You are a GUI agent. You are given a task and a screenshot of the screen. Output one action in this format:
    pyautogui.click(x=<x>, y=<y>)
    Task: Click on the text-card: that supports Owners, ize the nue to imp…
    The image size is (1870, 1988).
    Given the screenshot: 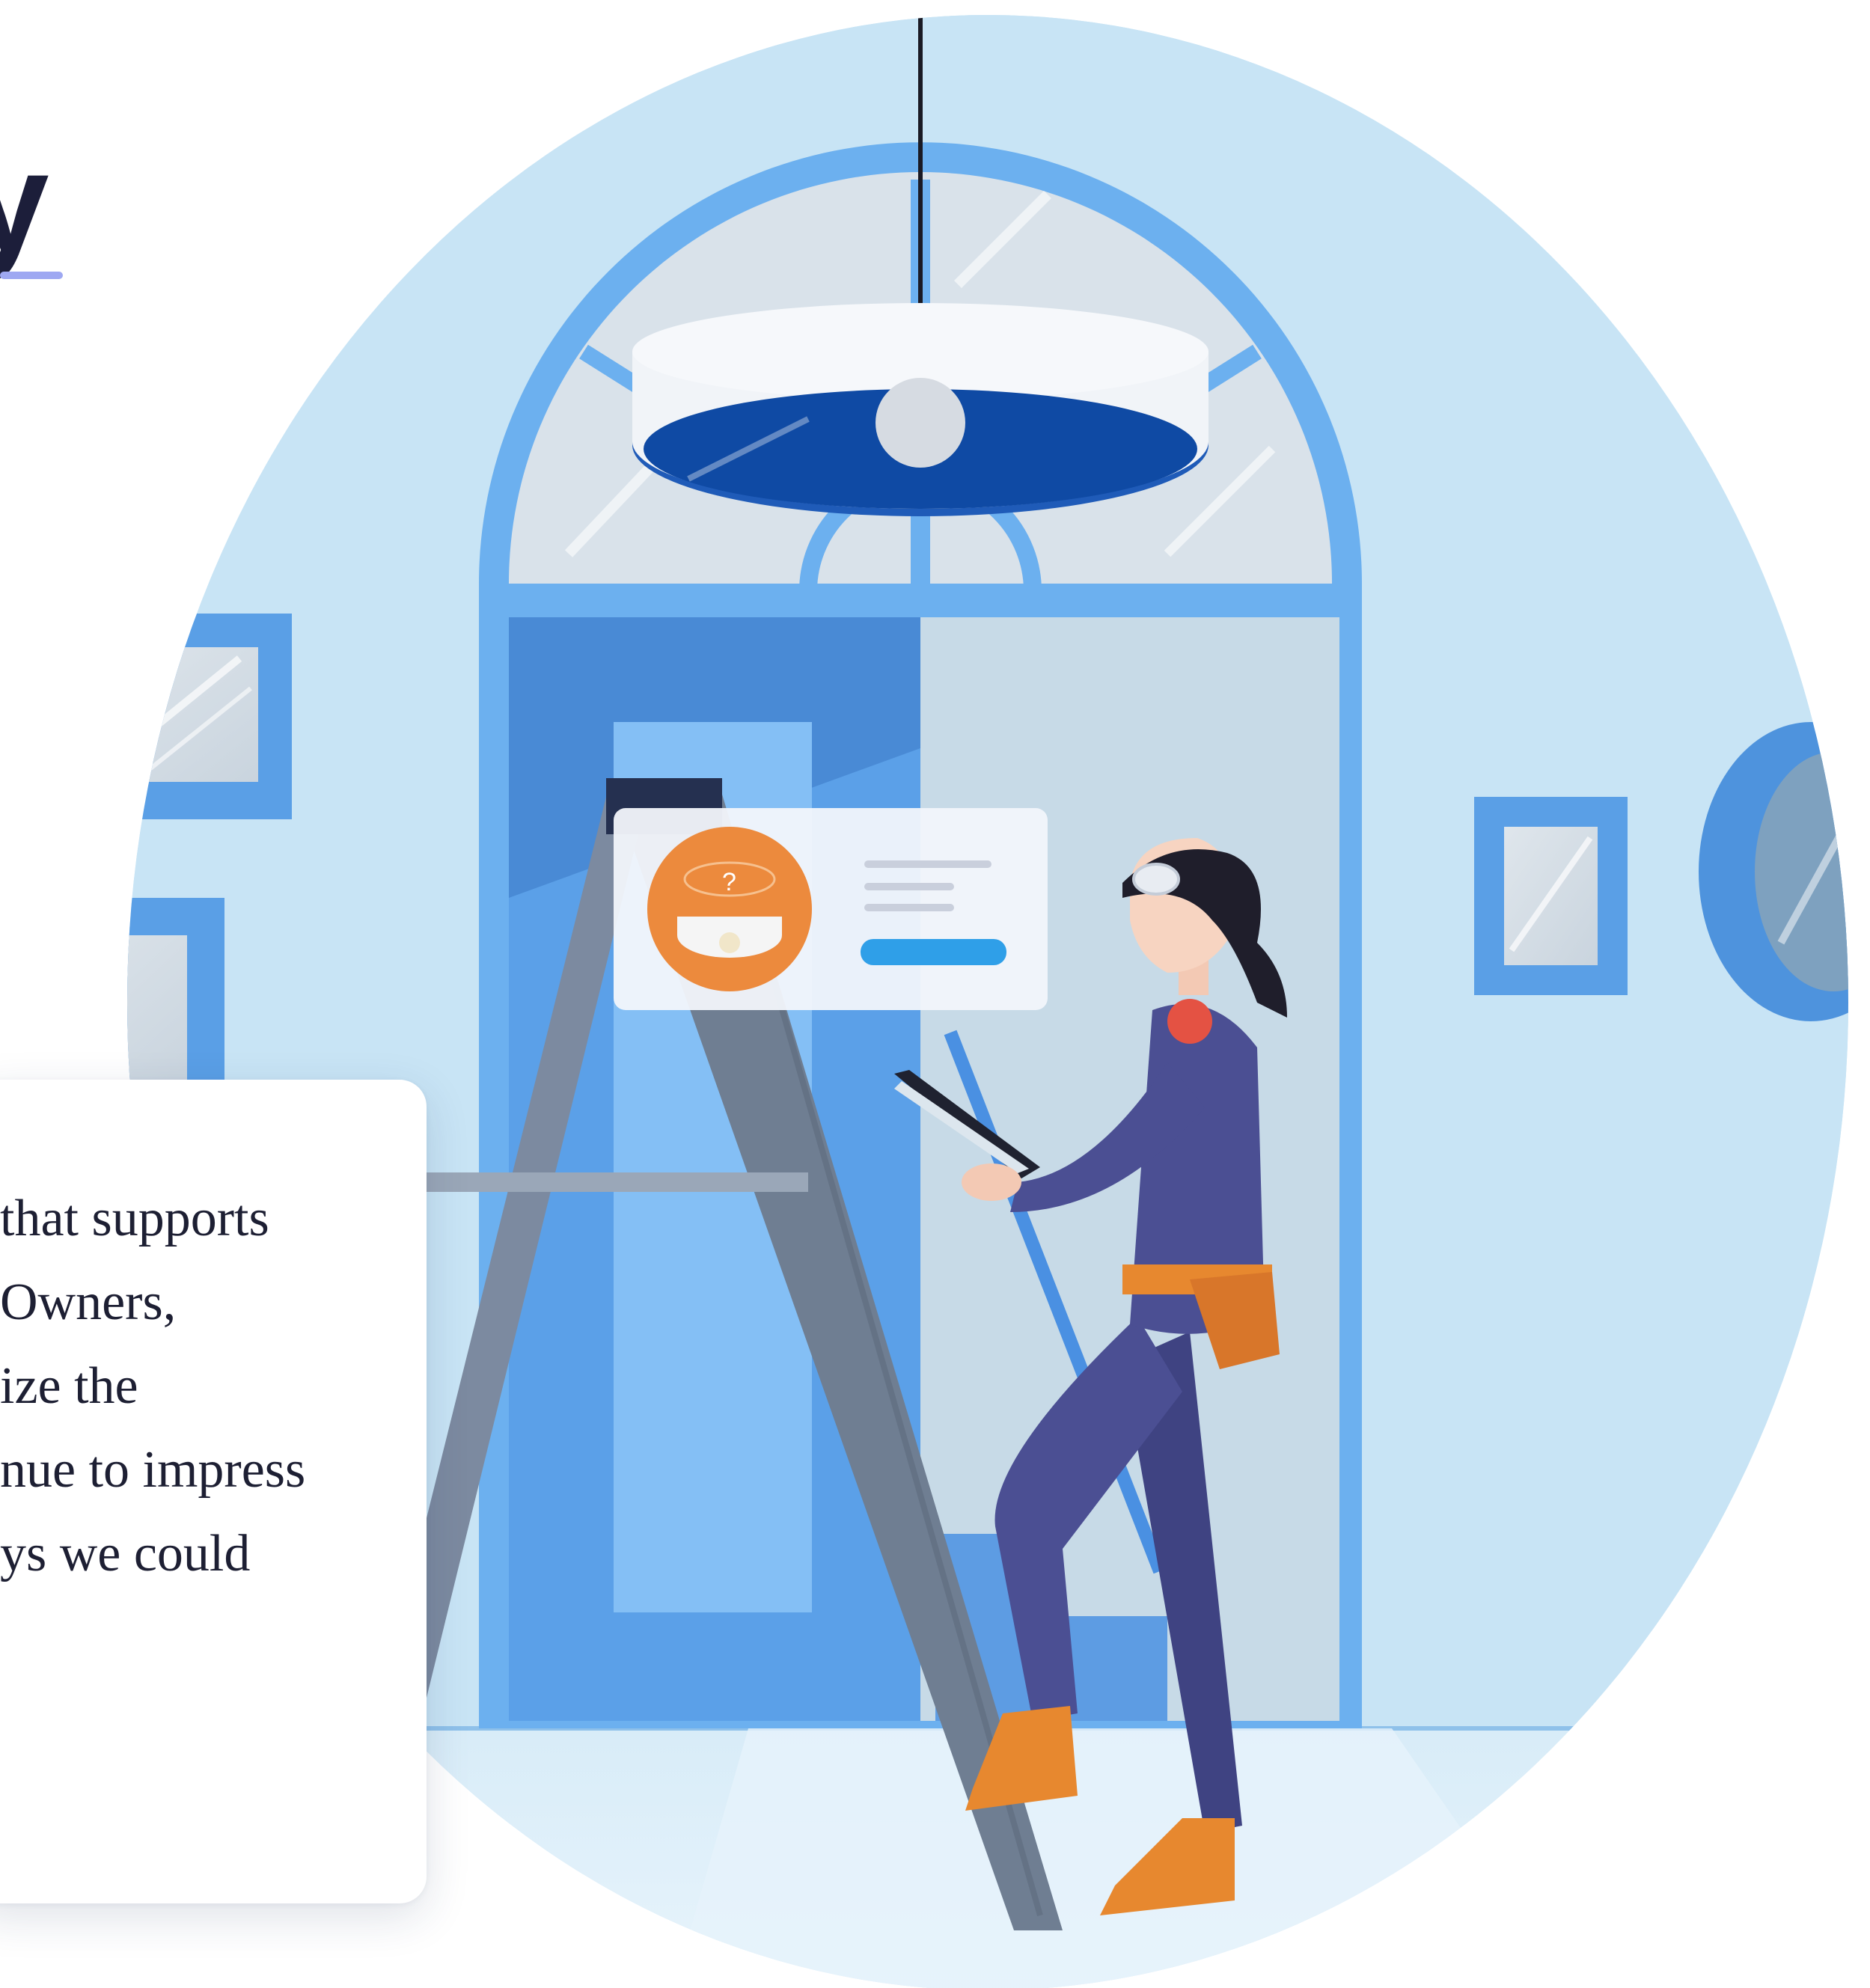 What is the action you would take?
    pyautogui.click(x=214, y=1491)
    